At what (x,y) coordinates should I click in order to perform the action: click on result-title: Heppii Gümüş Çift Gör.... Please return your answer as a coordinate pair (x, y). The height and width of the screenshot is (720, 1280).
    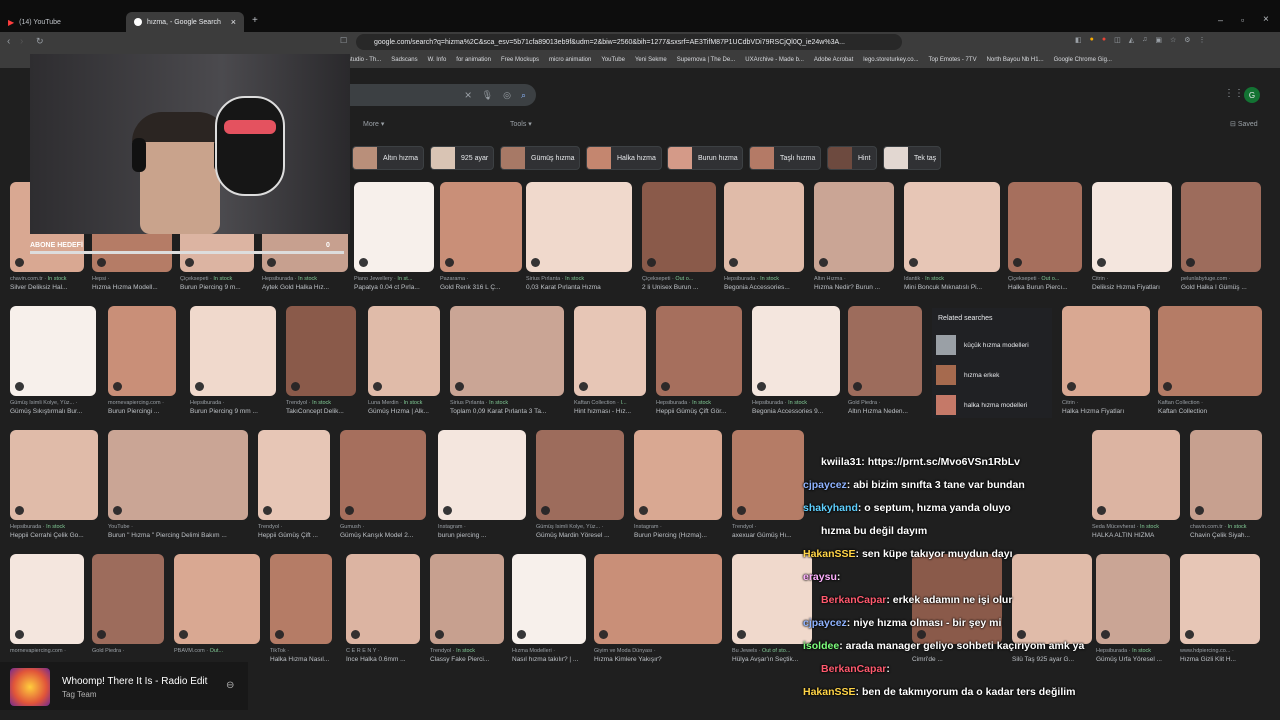
    Looking at the image, I should click on (699, 411).